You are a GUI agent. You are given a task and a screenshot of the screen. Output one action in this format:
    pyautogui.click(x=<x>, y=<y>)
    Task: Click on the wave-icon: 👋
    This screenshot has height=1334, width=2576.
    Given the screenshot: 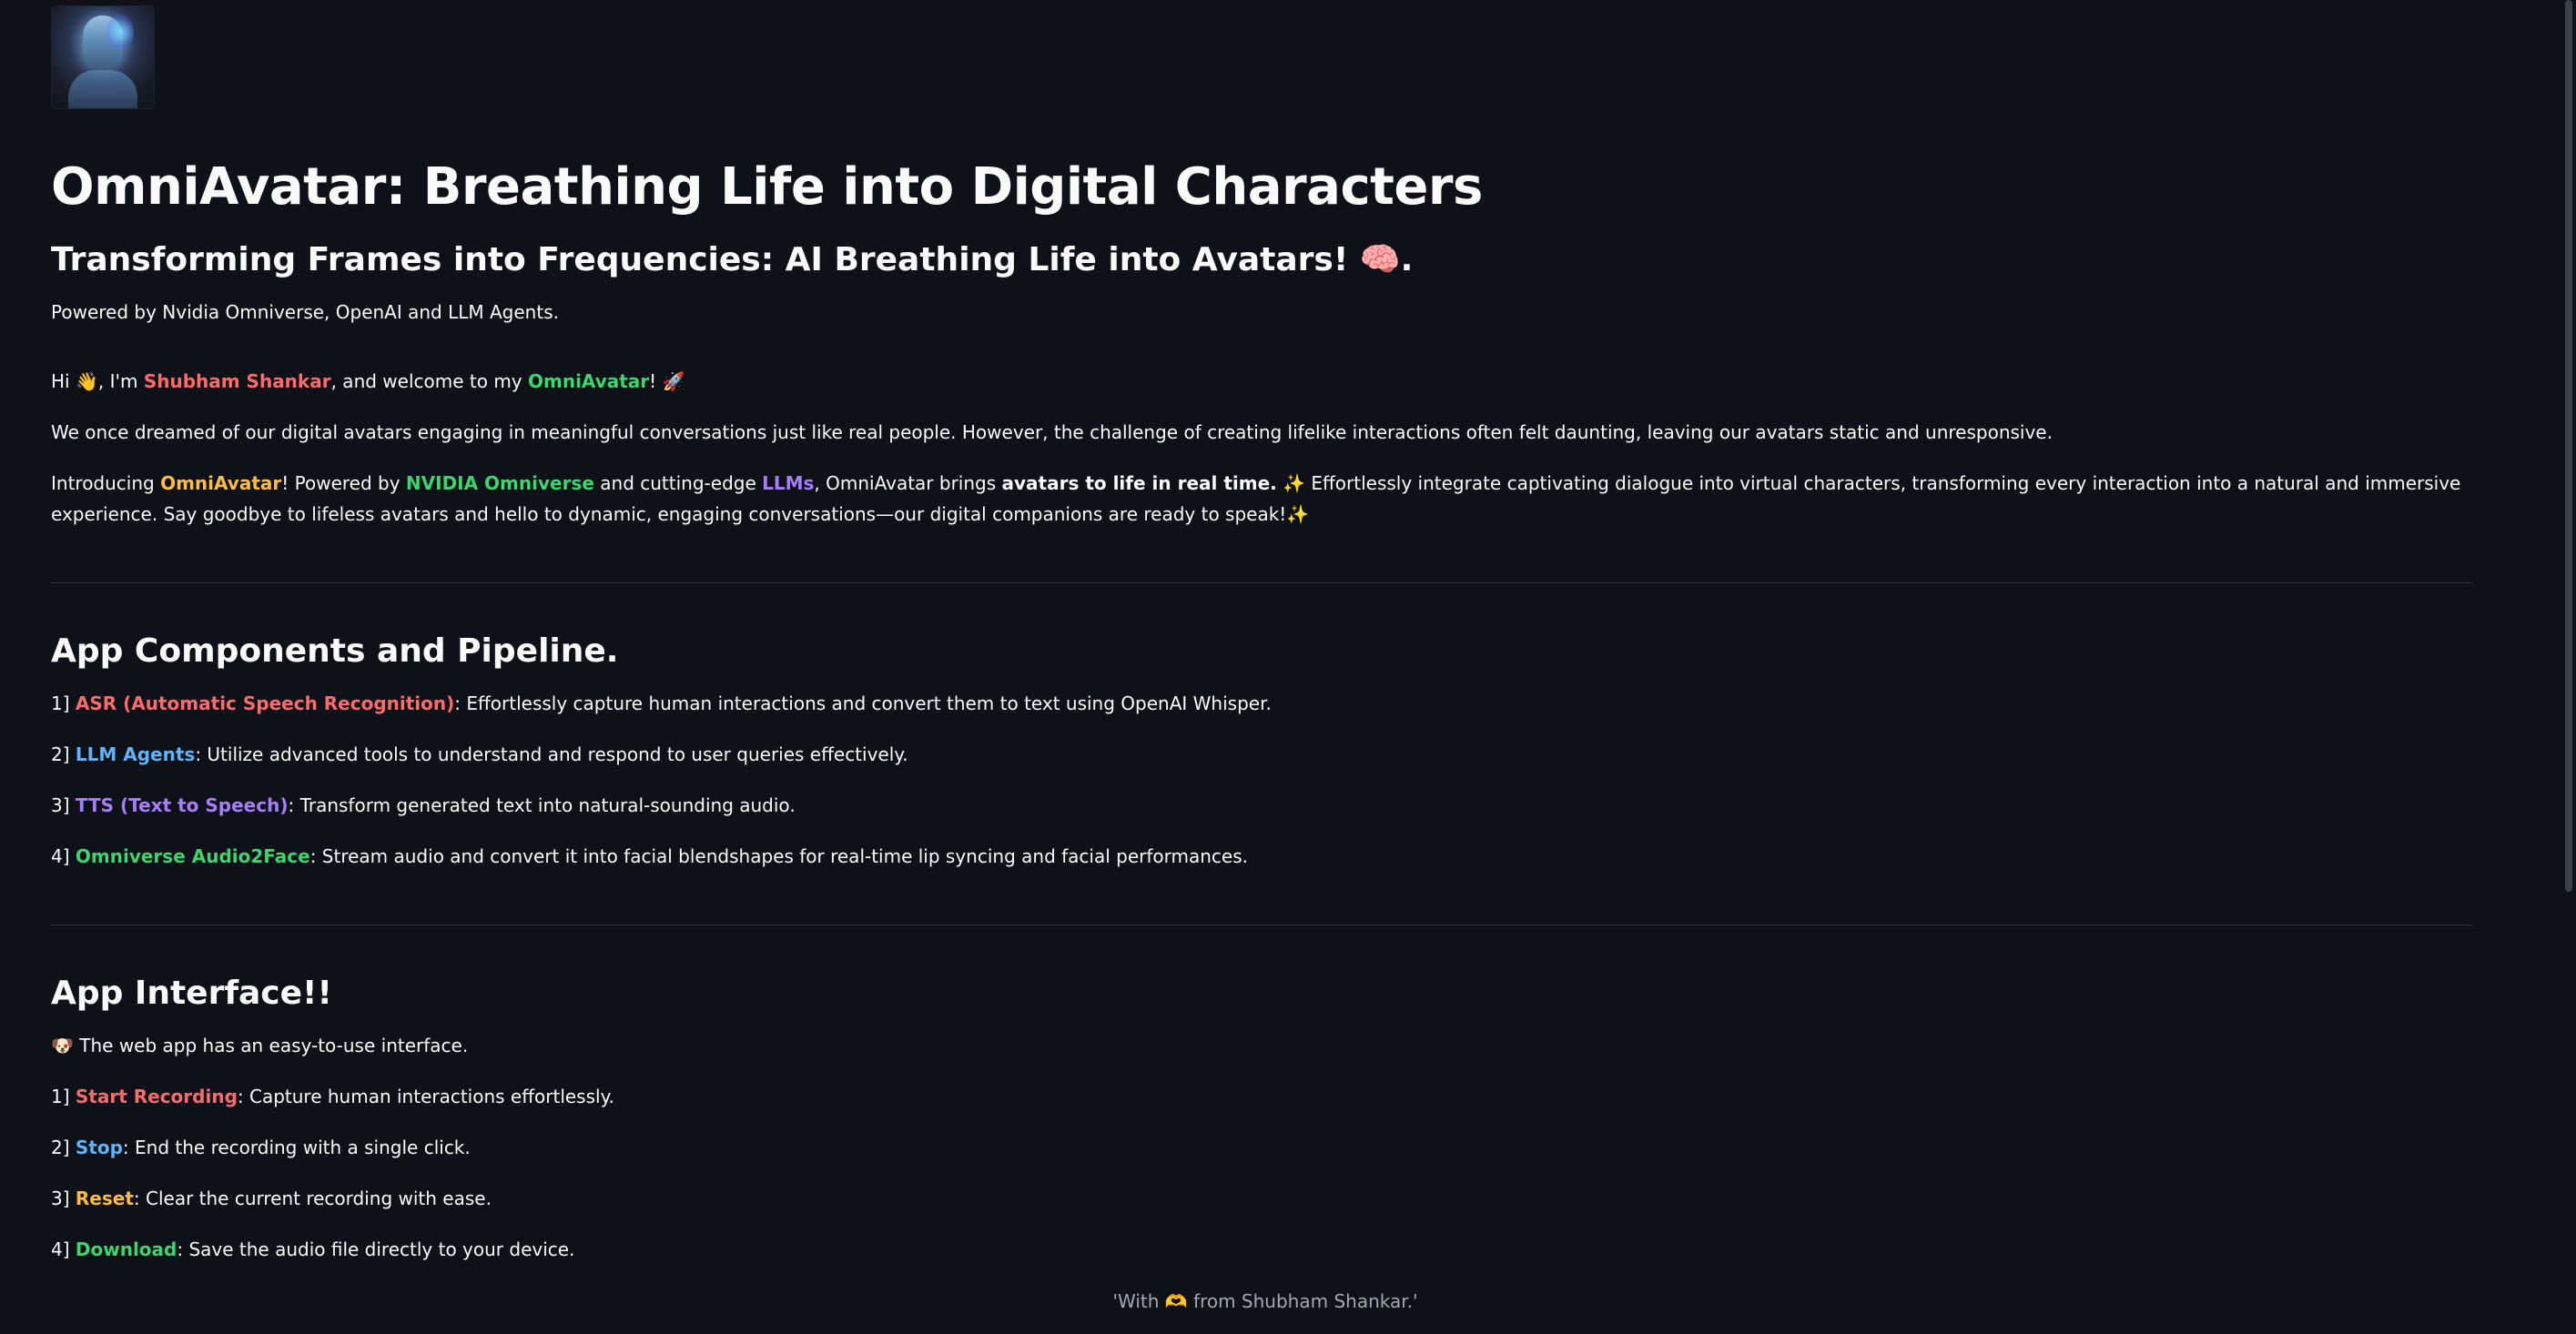 What is the action you would take?
    pyautogui.click(x=86, y=381)
    